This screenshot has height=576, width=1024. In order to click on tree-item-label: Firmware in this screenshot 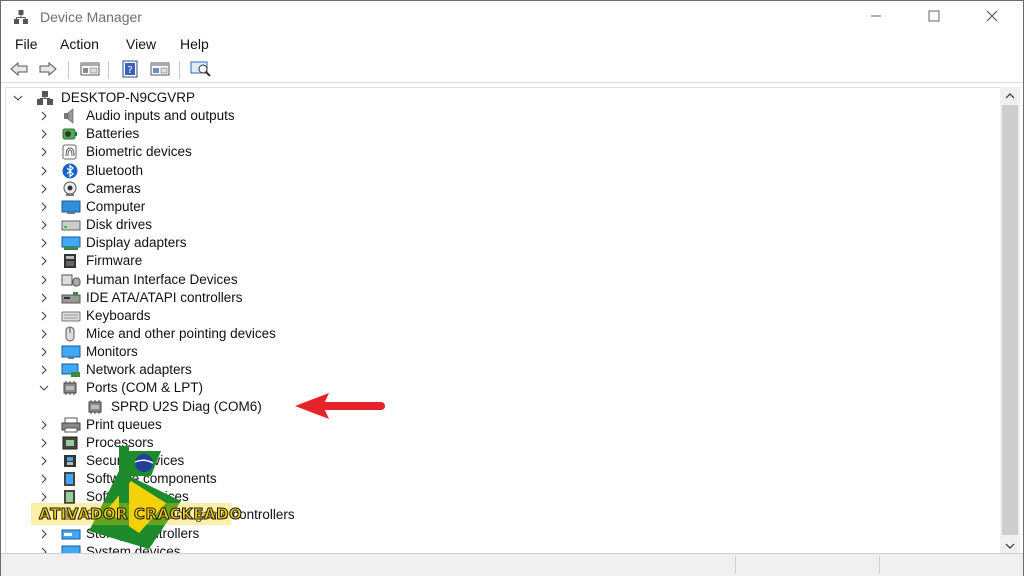, I will do `click(114, 261)`.